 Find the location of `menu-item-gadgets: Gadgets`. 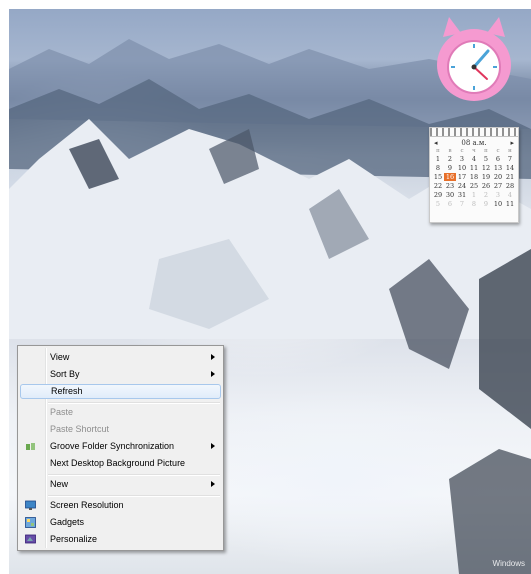

menu-item-gadgets: Gadgets is located at coordinates (120, 522).